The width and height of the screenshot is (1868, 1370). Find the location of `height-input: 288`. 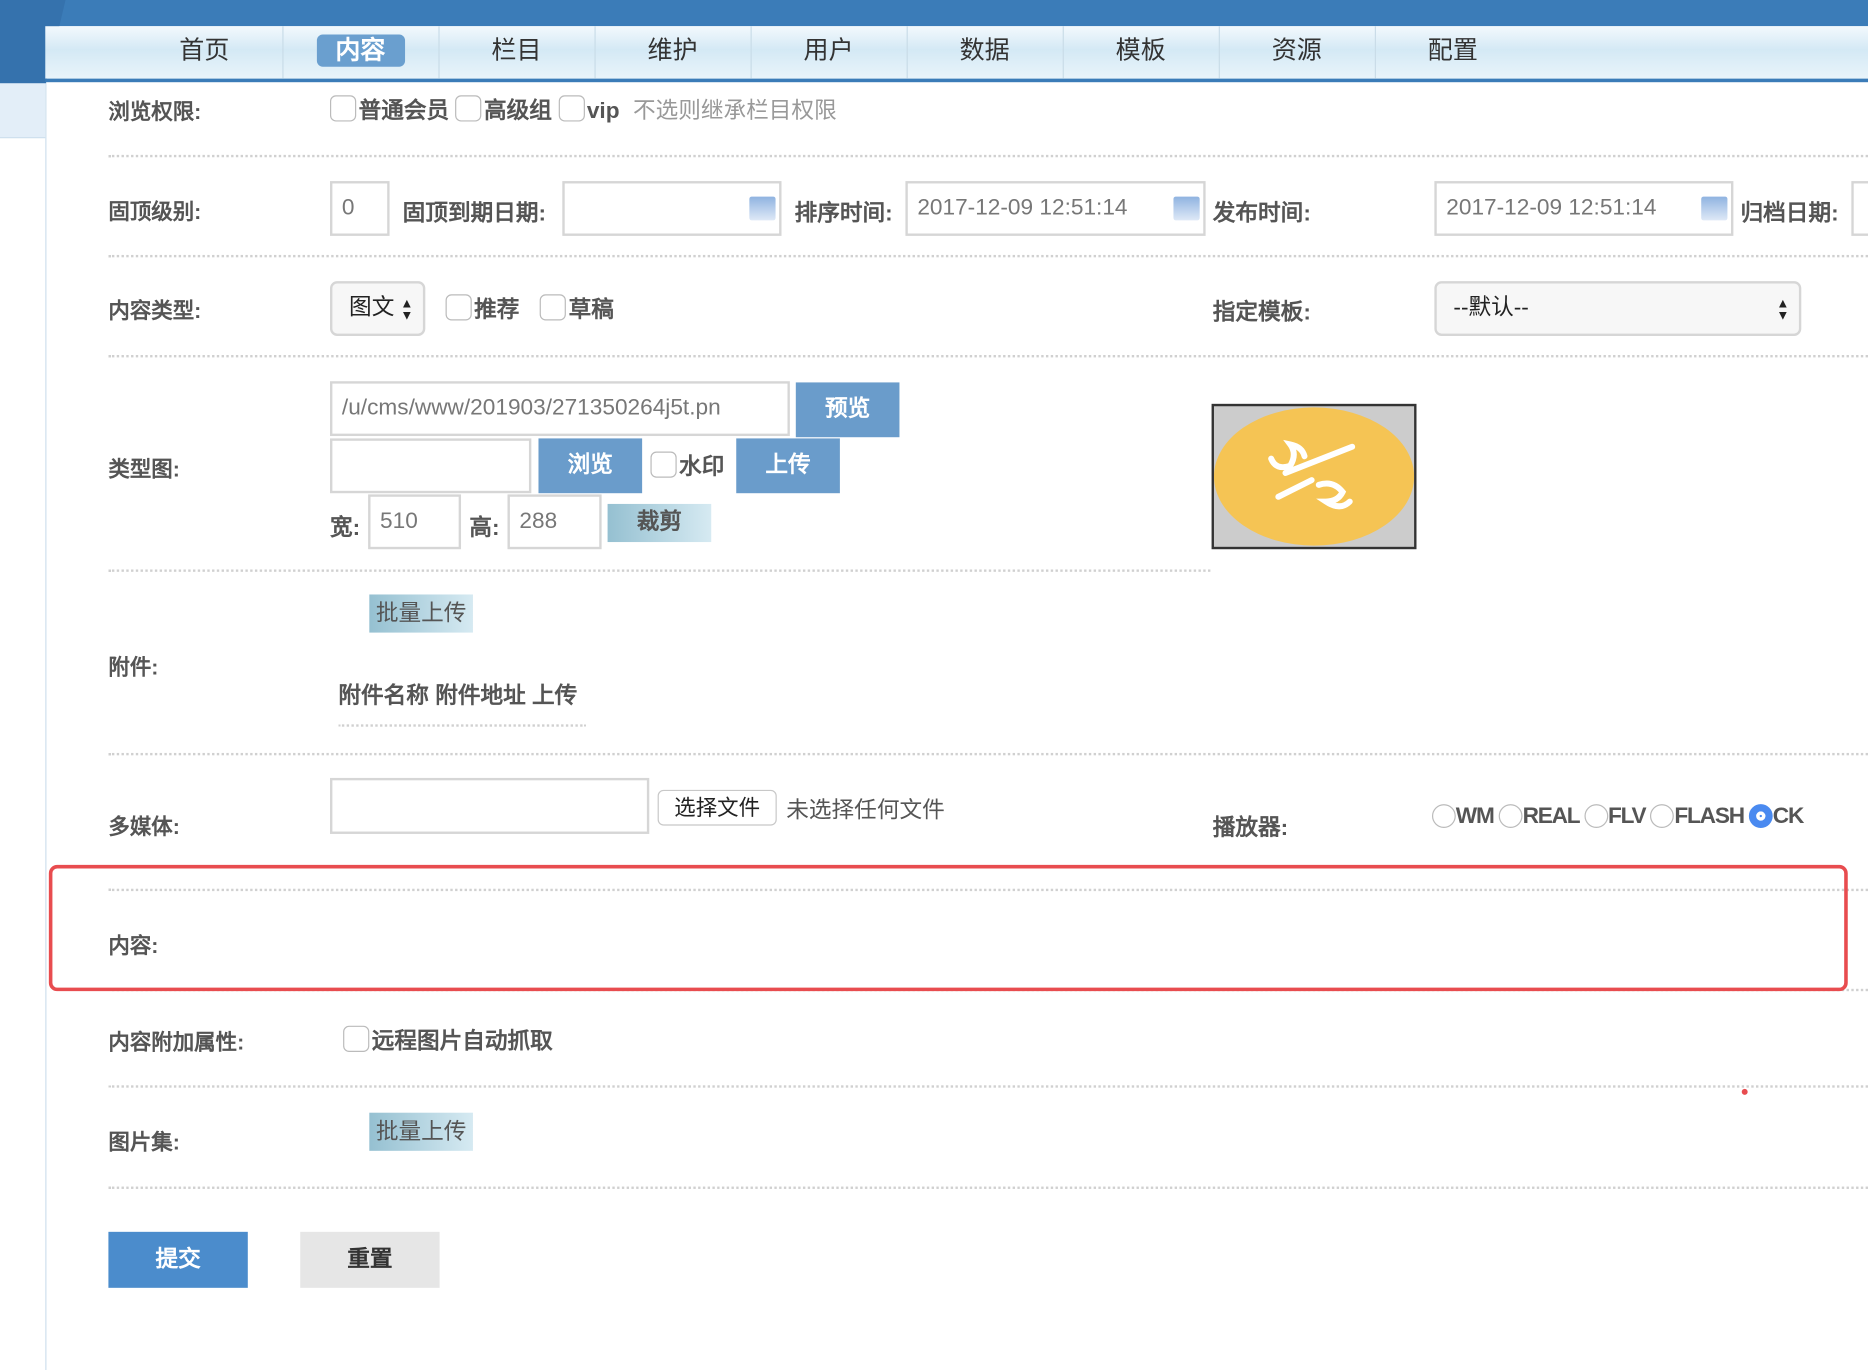

height-input: 288 is located at coordinates (554, 522).